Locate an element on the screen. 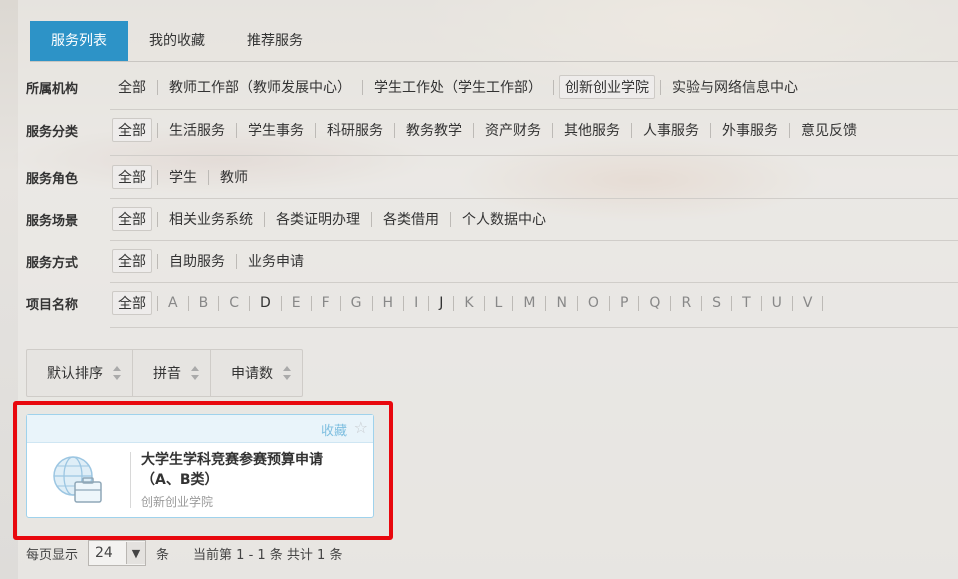 The height and width of the screenshot is (579, 958). filter-org-network-center: 实验与网络信息中心 is located at coordinates (735, 87).